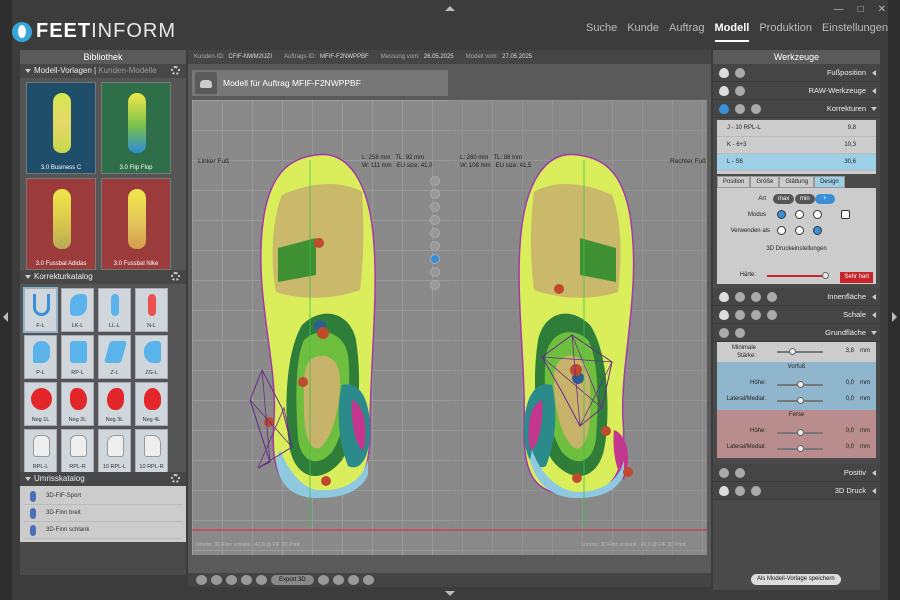 Image resolution: width=900 pixels, height=600 pixels. I want to click on vorfuss-lateral-slider, so click(800, 400).